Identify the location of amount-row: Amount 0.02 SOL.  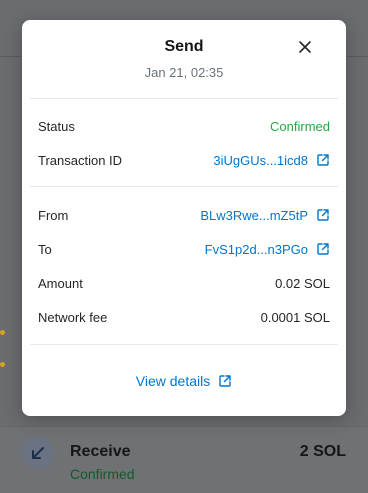
(184, 283).